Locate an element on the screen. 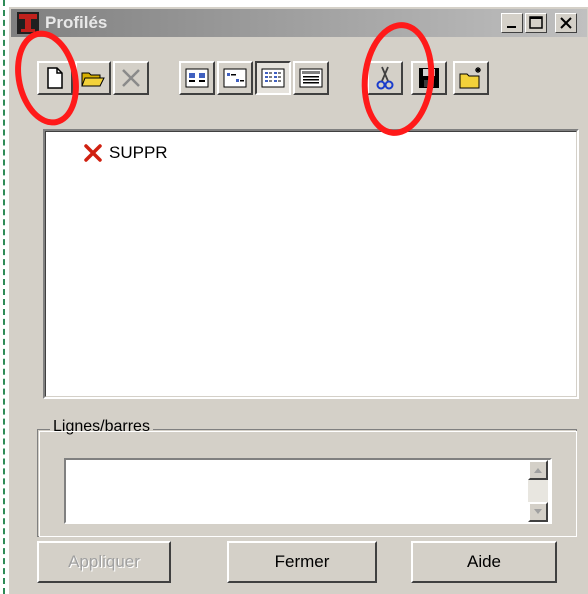  list-item: SUPPR is located at coordinates (125, 153).